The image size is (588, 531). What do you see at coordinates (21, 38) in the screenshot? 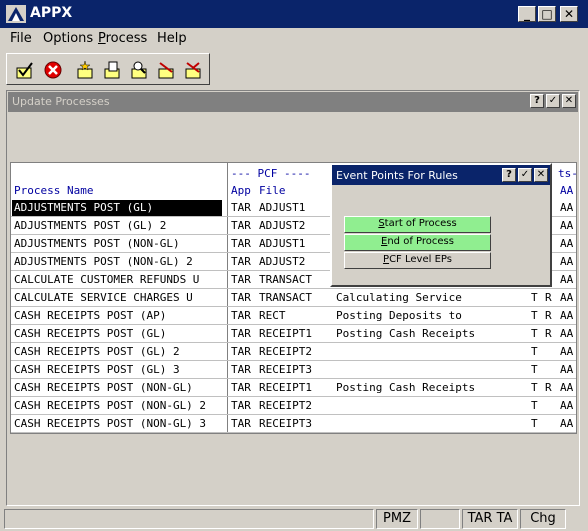
I see `menu-file: File` at bounding box center [21, 38].